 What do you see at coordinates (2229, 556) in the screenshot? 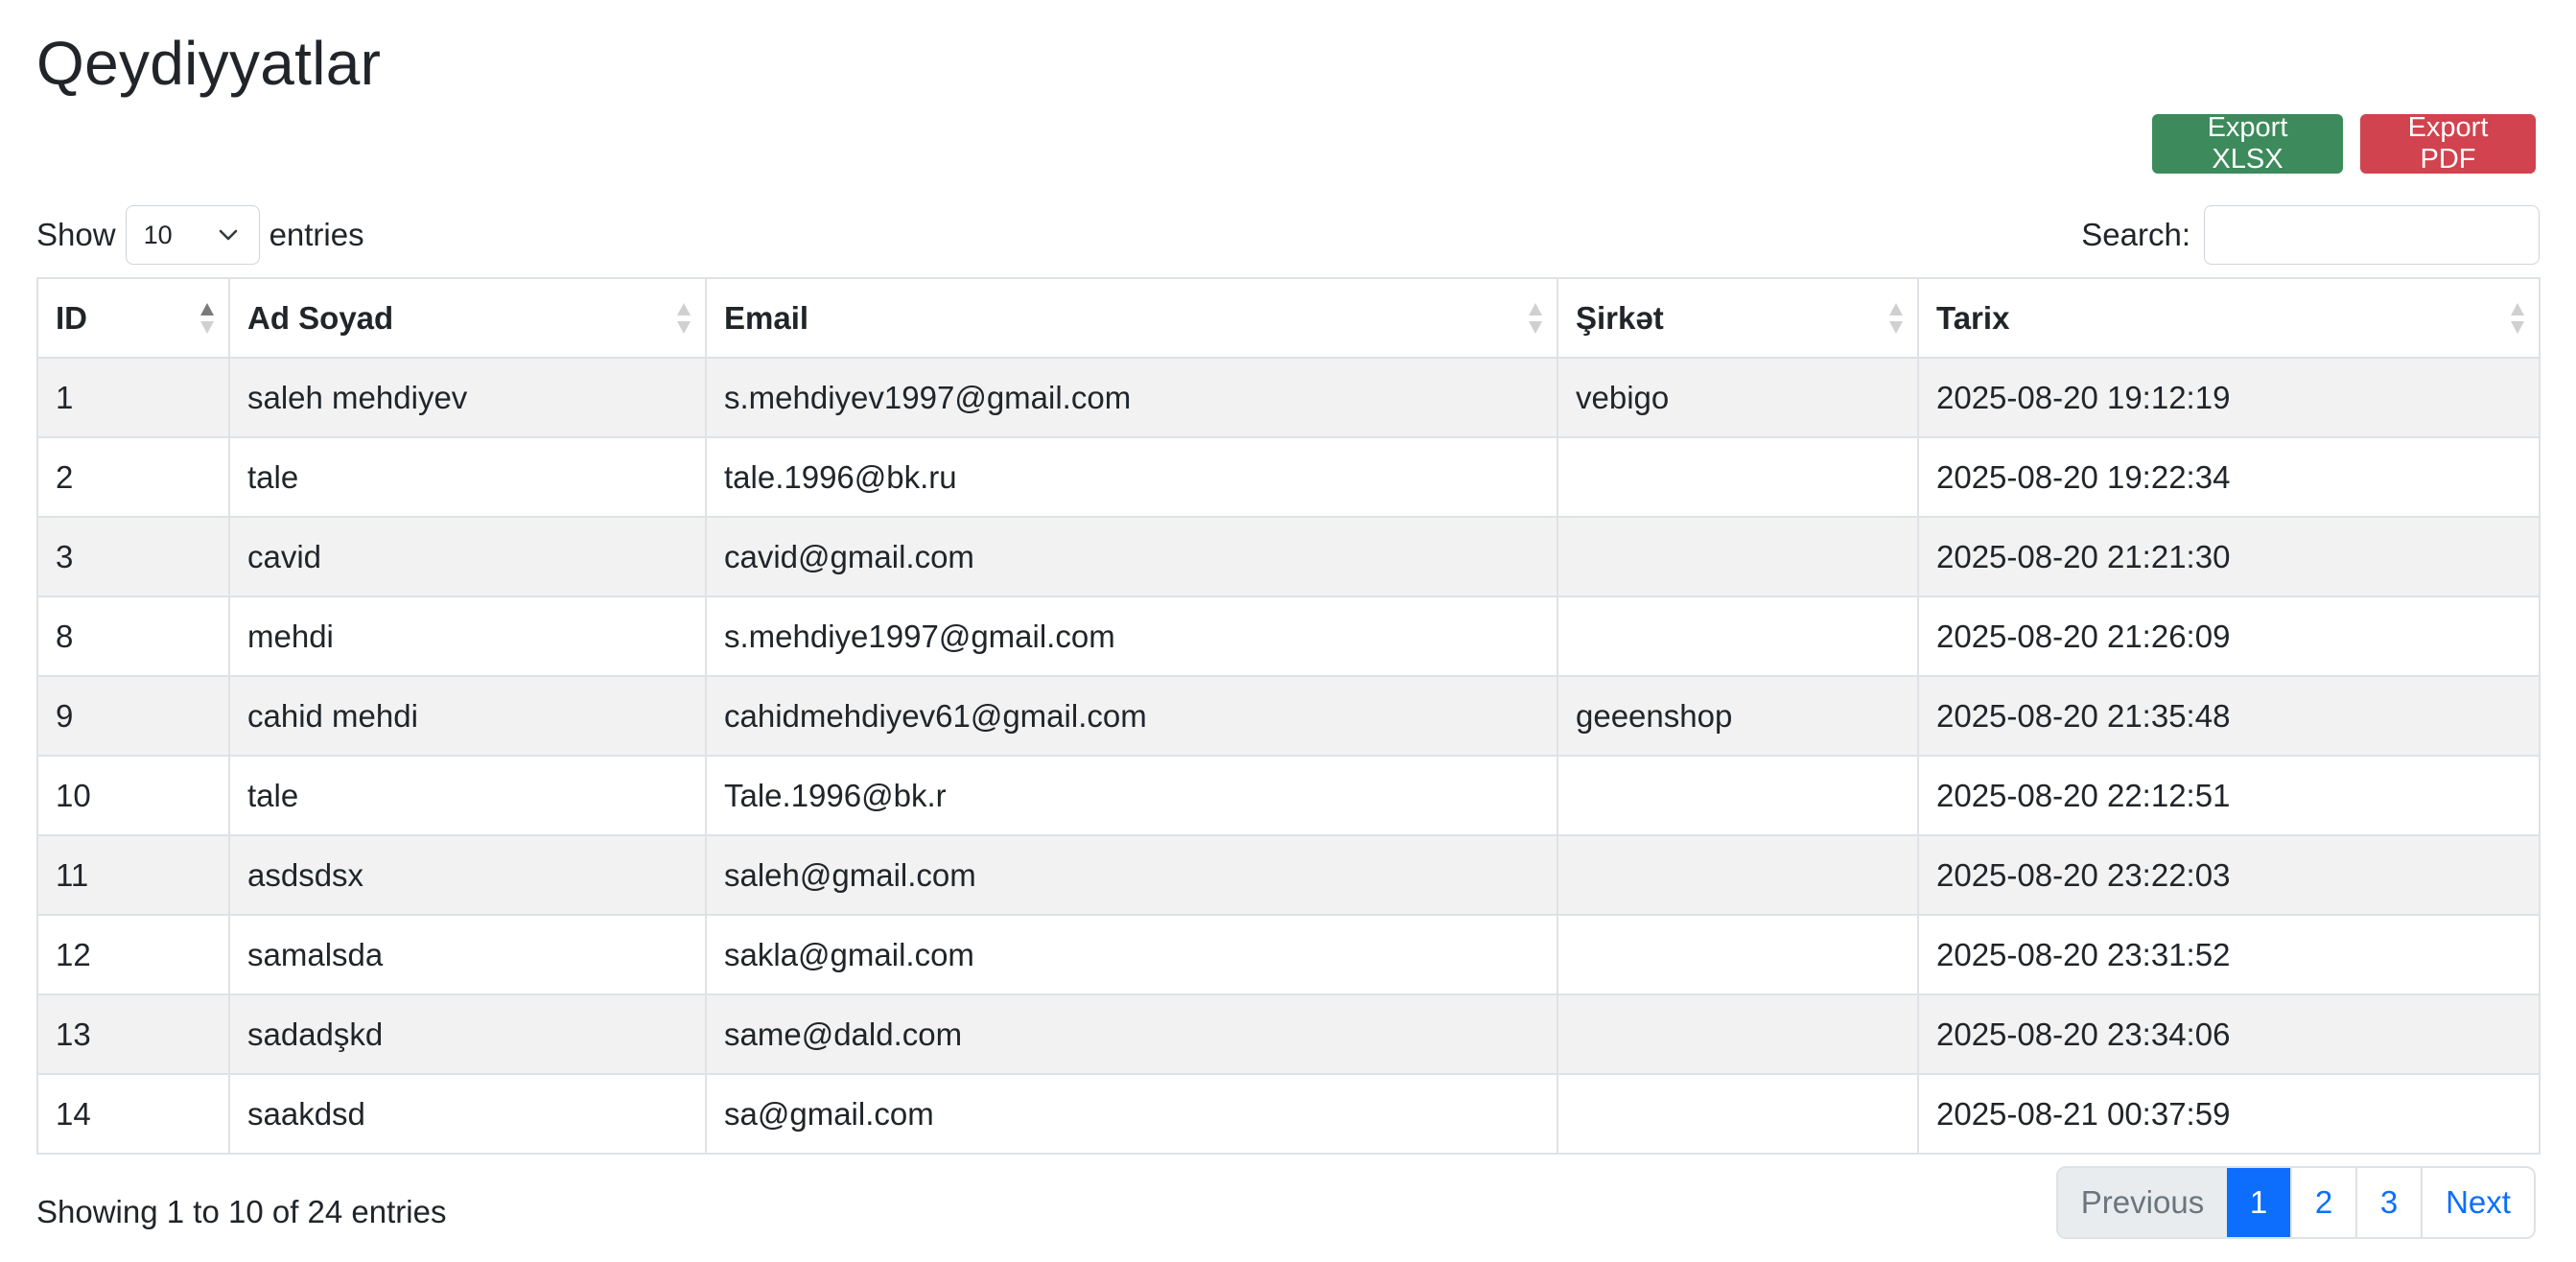
I see `cell-tarix: 2025-08-20 21:21:30` at bounding box center [2229, 556].